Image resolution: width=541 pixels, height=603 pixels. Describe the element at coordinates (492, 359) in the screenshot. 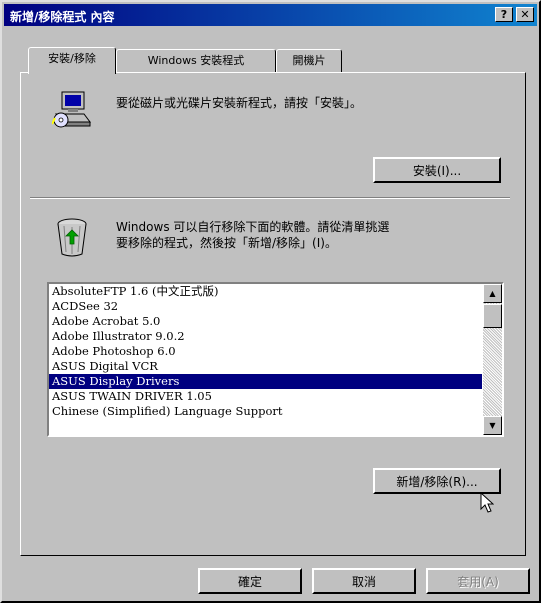

I see `vertical-scrollbar: ▲ ▼` at that location.